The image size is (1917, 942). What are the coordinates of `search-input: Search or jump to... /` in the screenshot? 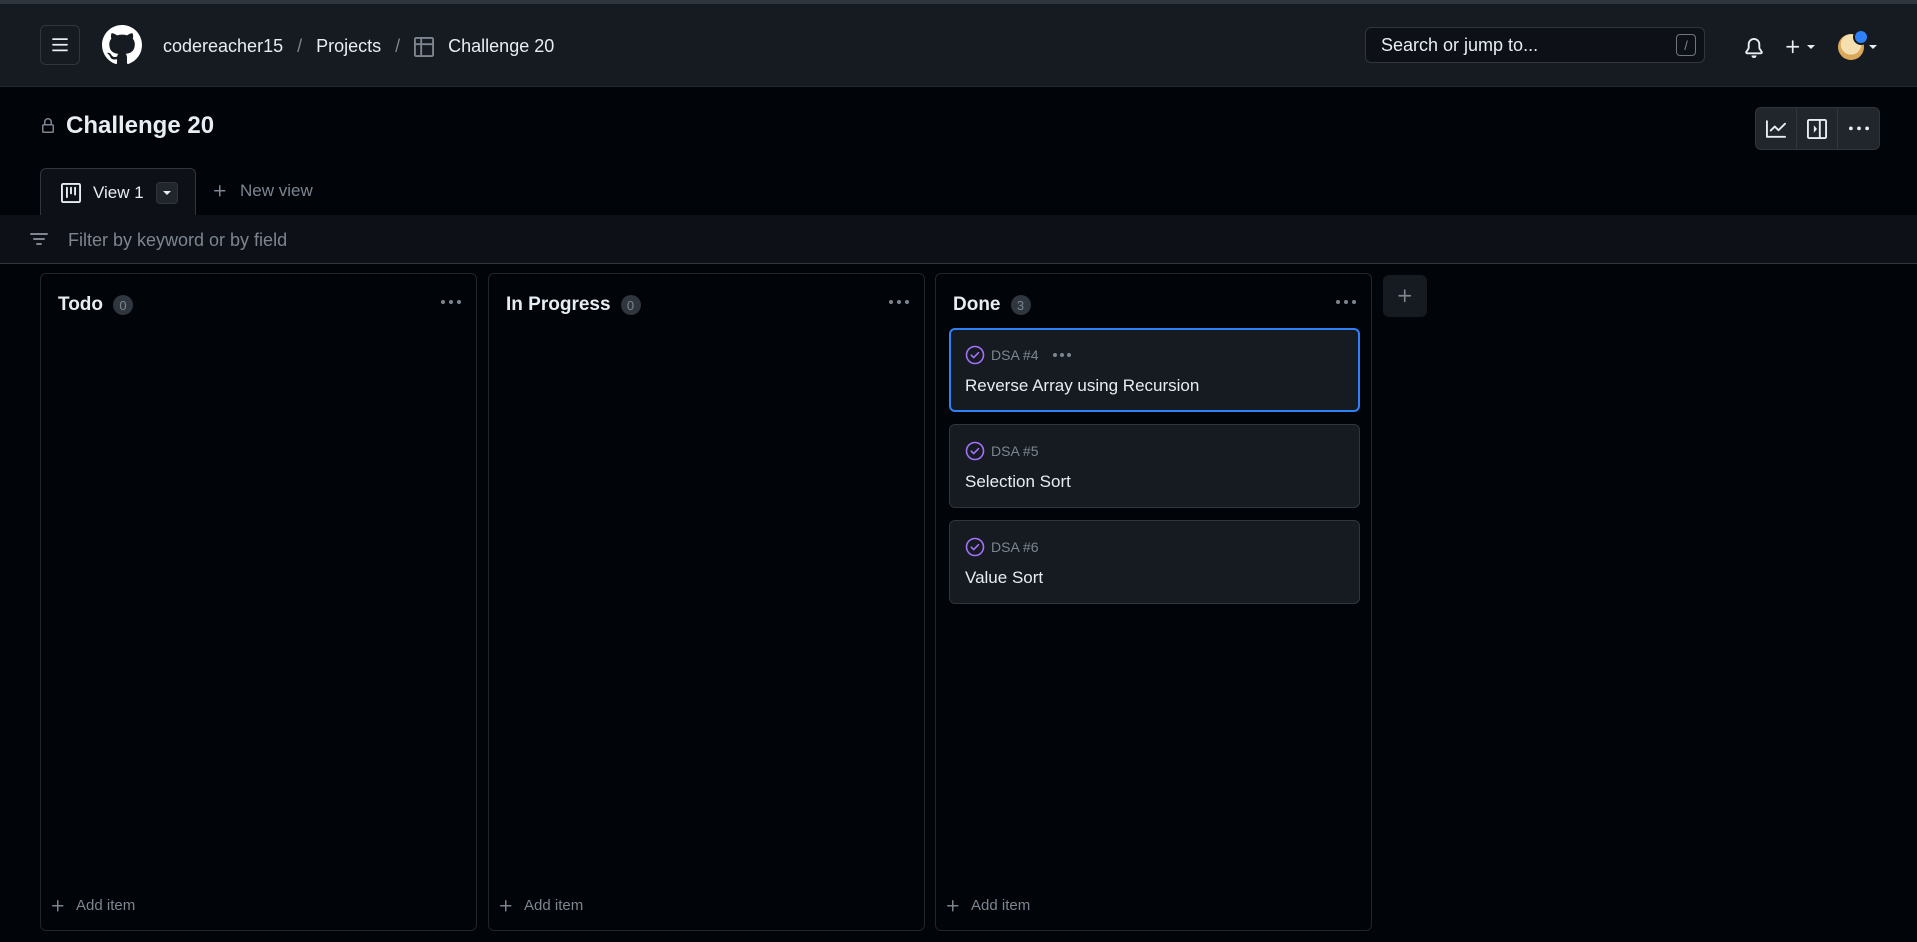 It's located at (1535, 45).